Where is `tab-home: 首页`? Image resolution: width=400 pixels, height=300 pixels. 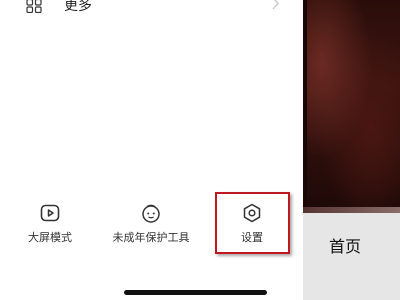 tab-home: 首页 is located at coordinates (351, 256).